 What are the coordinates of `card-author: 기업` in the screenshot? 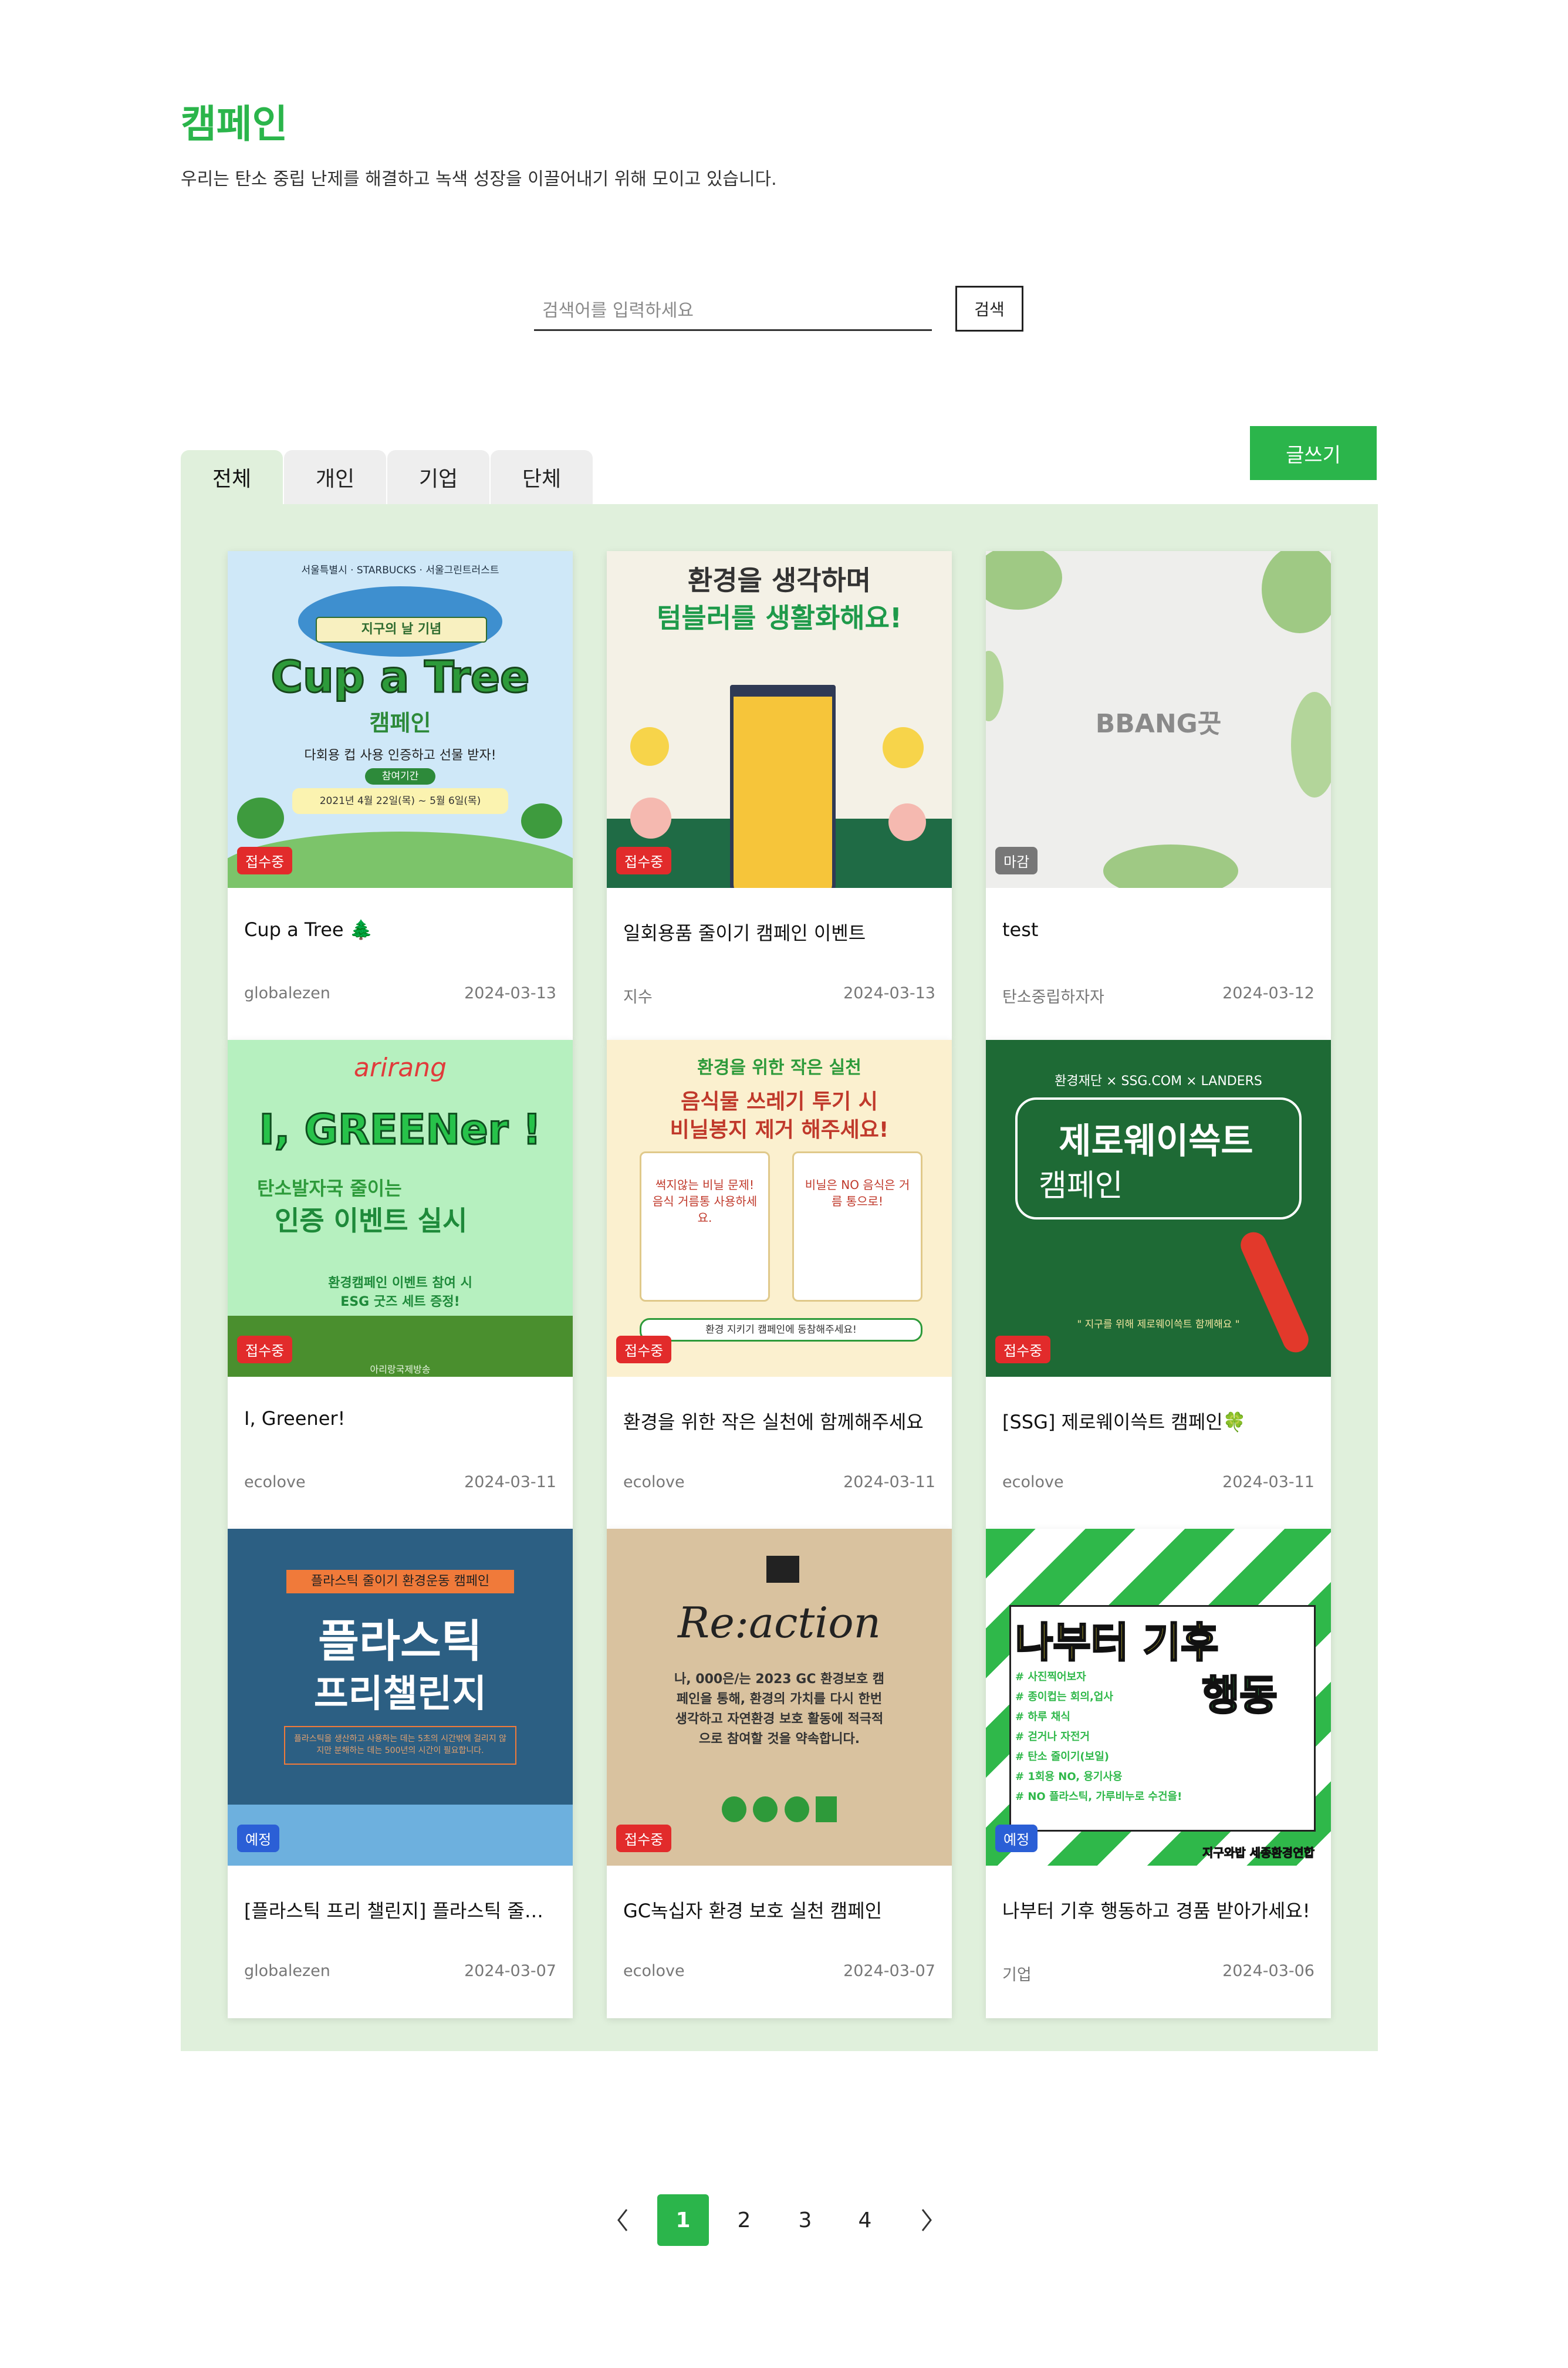 It's located at (1017, 1975).